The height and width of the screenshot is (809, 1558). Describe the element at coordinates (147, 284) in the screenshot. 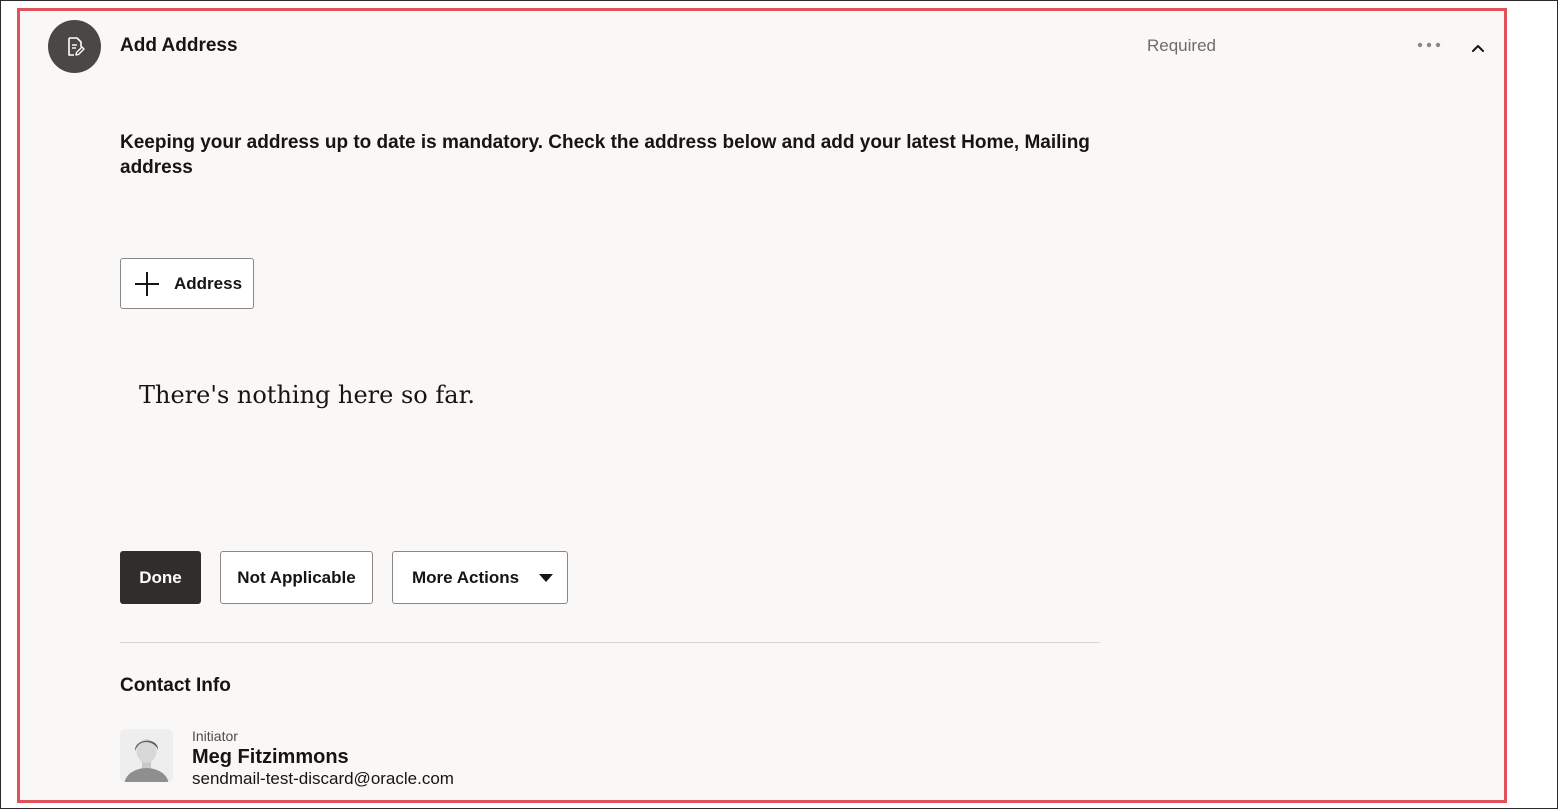

I see `plus-icon` at that location.